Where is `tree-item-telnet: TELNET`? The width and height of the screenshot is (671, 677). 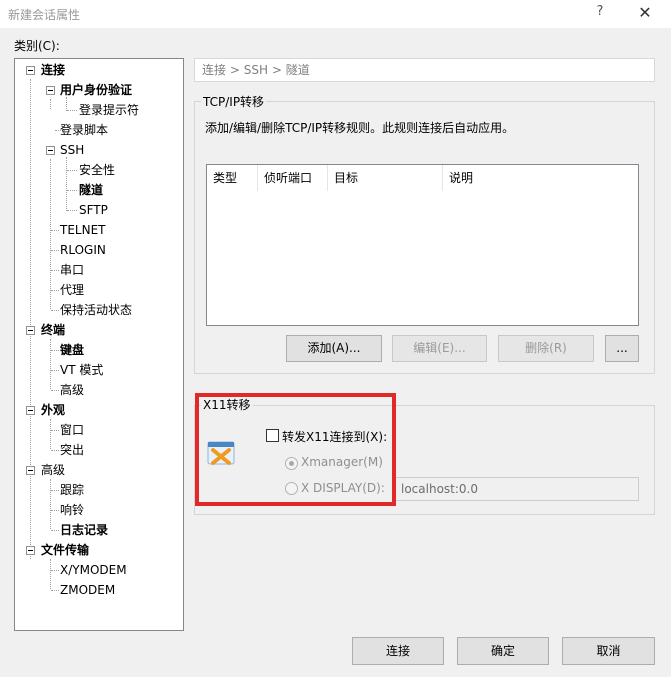
tree-item-telnet: TELNET is located at coordinates (83, 230).